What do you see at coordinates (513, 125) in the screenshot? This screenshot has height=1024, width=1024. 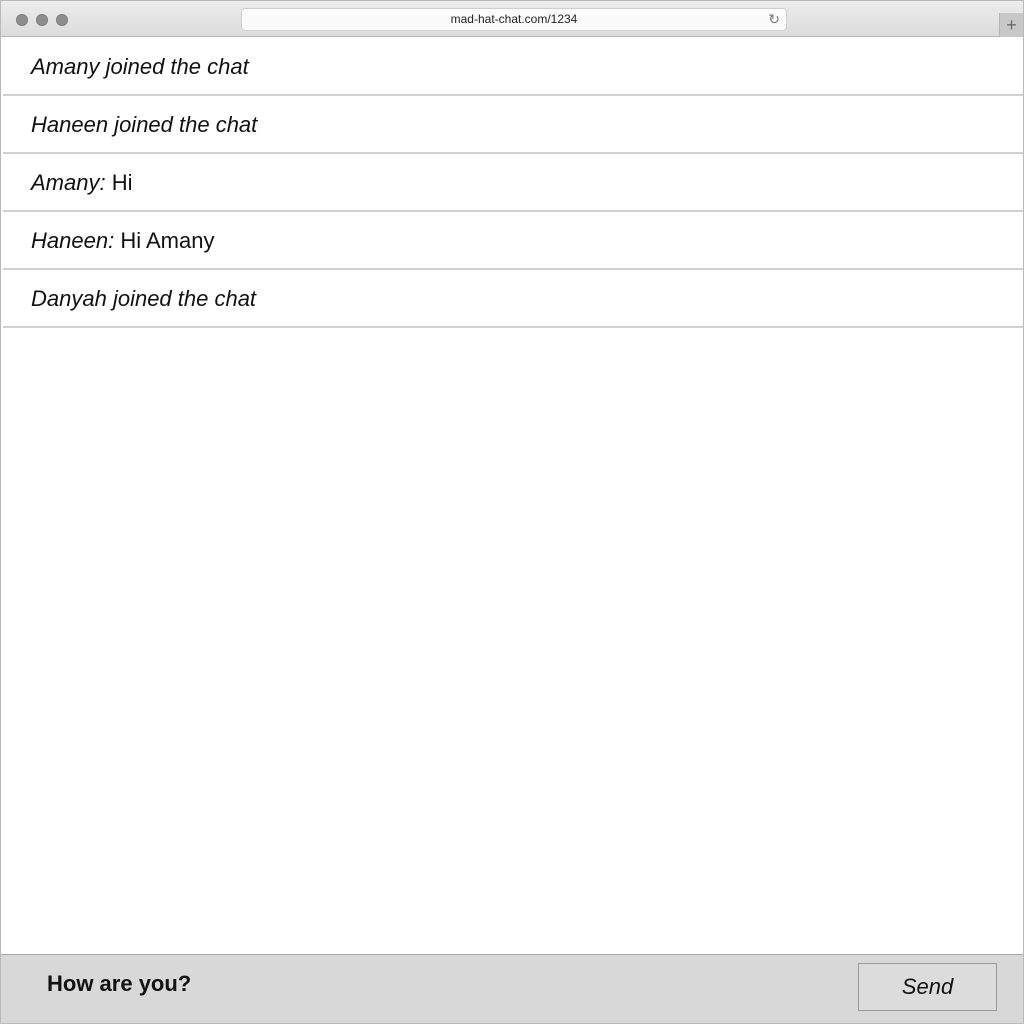 I see `chat-event-item: Haneen joined the chat` at bounding box center [513, 125].